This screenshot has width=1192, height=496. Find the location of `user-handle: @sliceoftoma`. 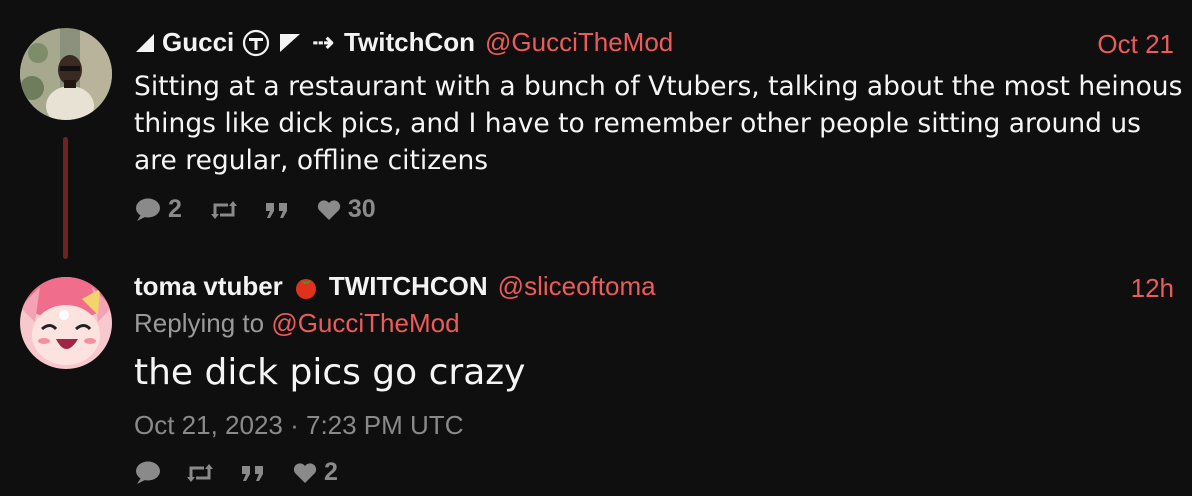

user-handle: @sliceoftoma is located at coordinates (577, 286).